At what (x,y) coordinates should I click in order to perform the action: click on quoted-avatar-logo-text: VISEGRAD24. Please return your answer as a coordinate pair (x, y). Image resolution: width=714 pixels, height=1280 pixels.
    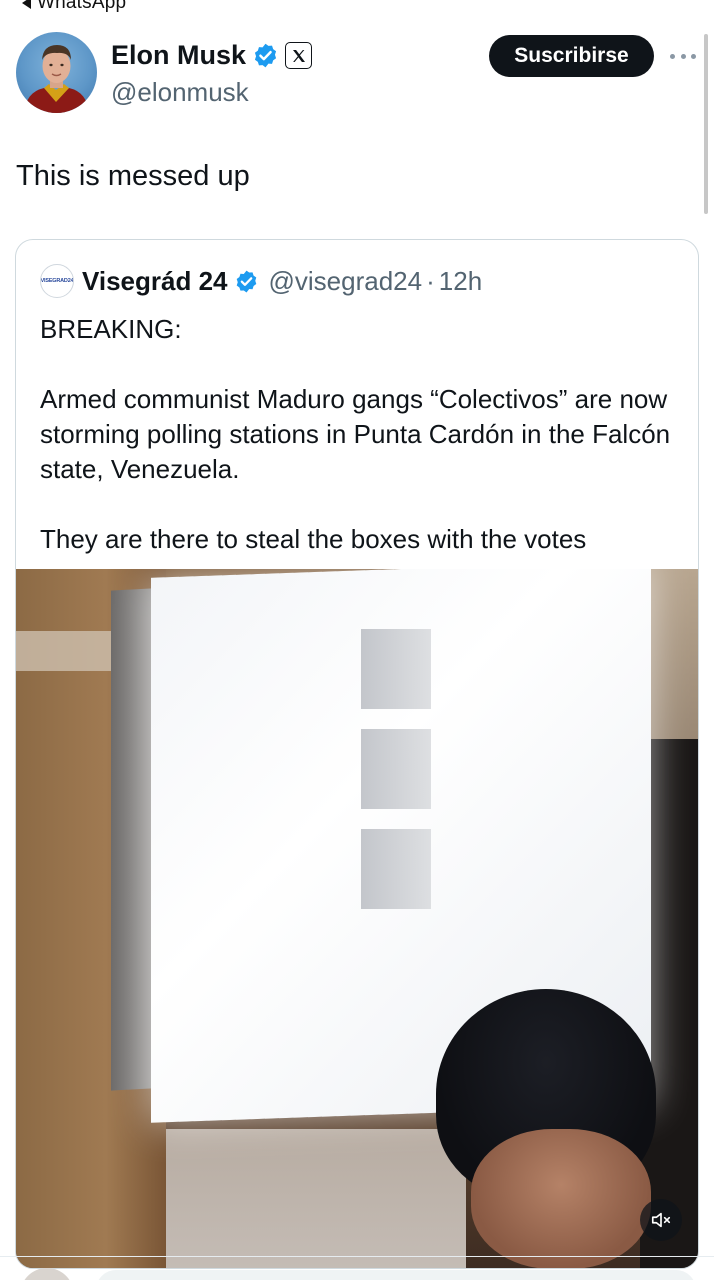
    Looking at the image, I should click on (57, 281).